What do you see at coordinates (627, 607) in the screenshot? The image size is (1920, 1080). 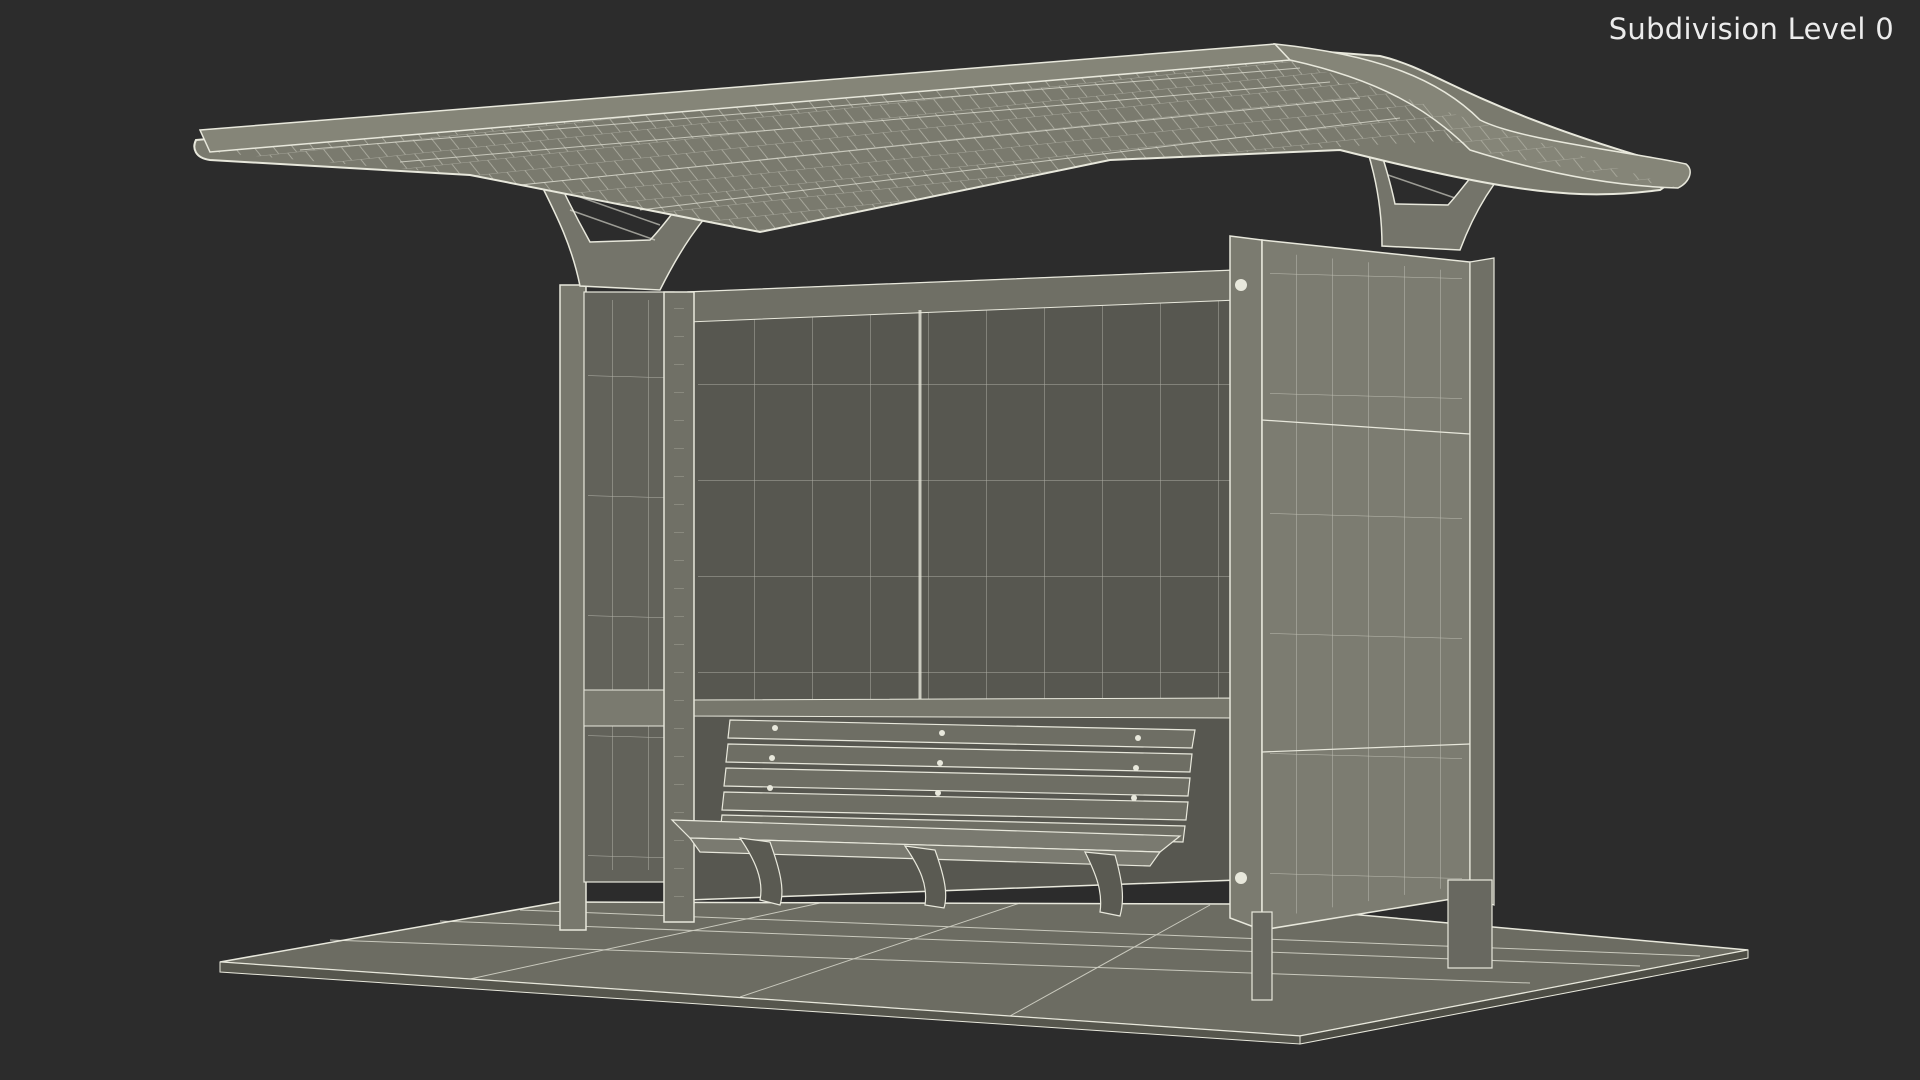 I see `left-side-wall` at bounding box center [627, 607].